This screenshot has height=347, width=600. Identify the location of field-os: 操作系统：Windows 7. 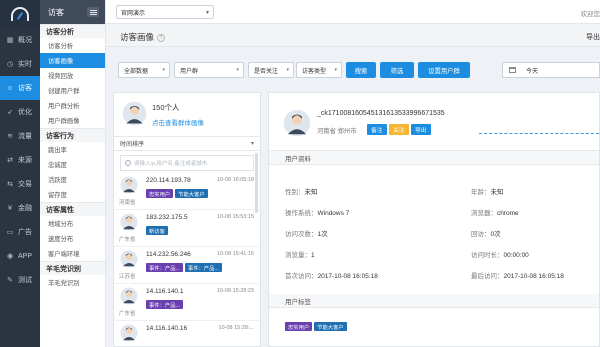
(317, 212).